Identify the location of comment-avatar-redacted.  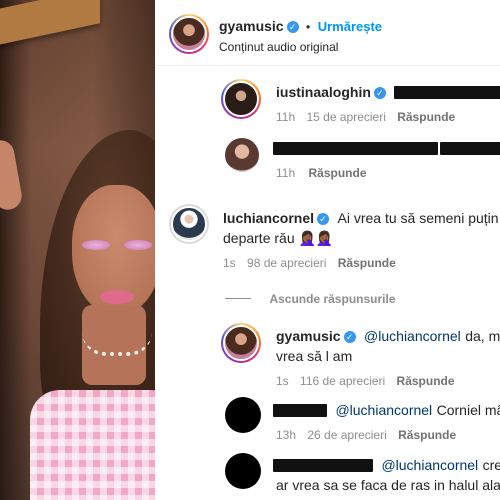
(242, 155).